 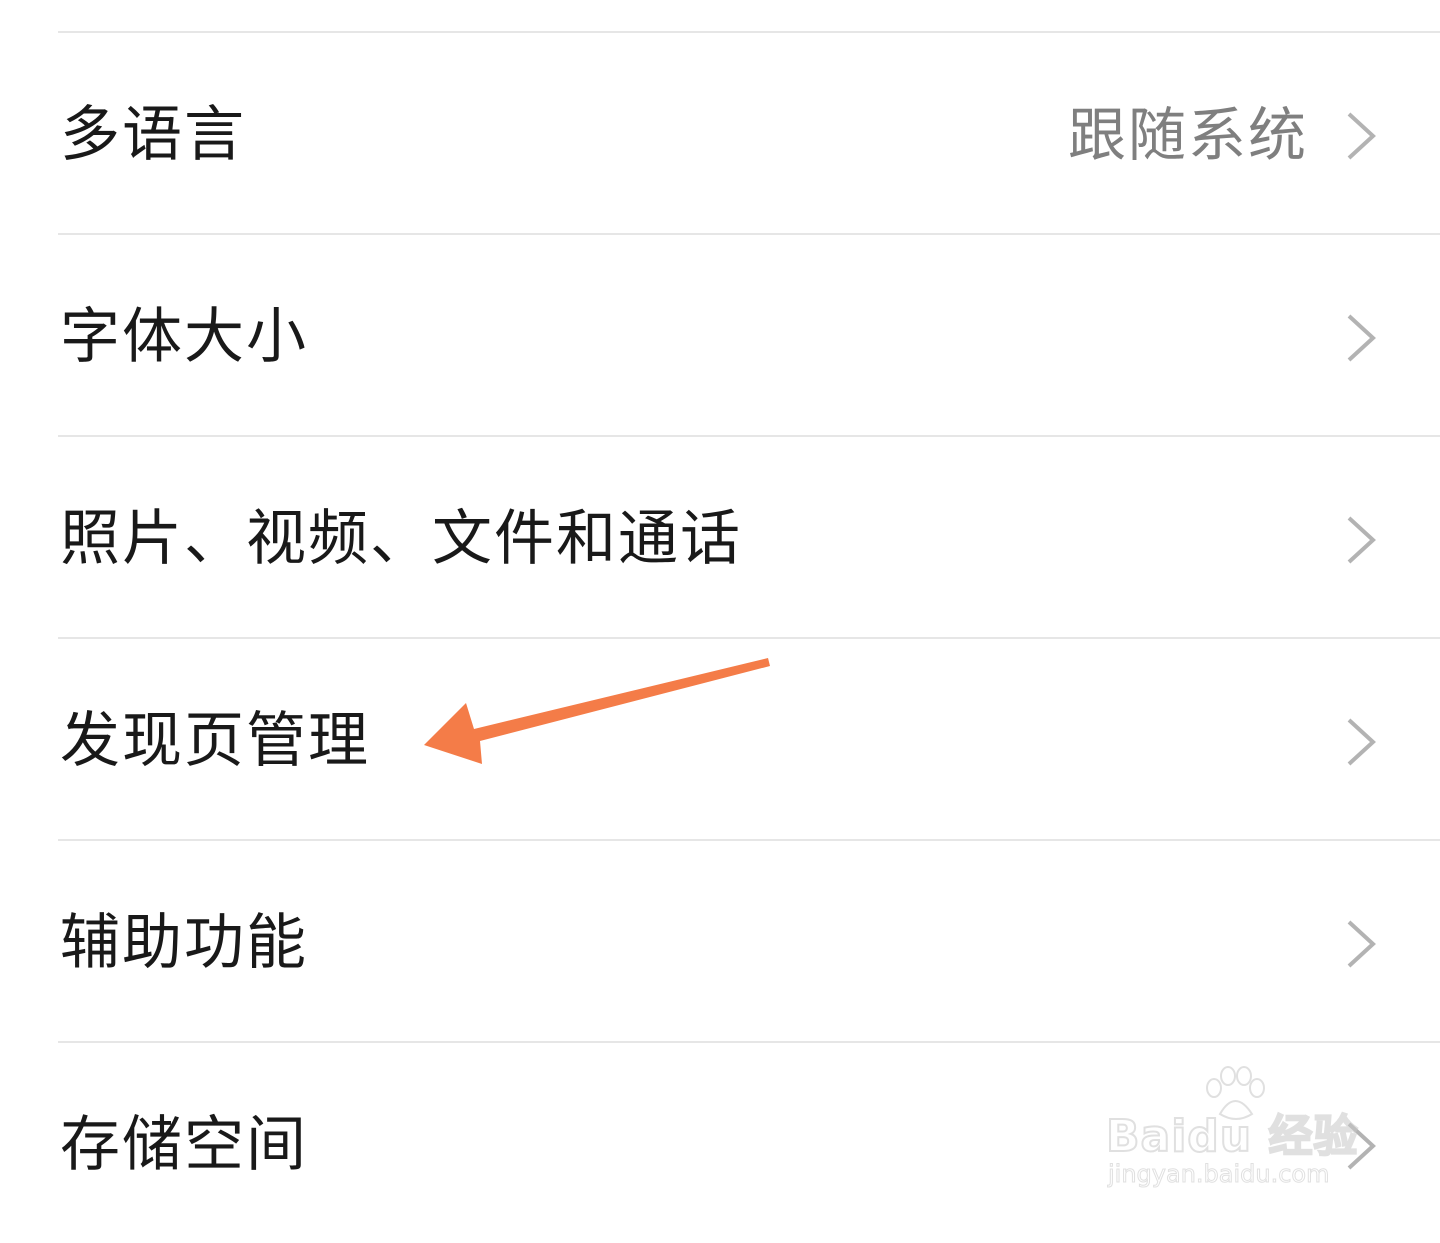 I want to click on setting-value: 跟随系统, so click(x=1187, y=135).